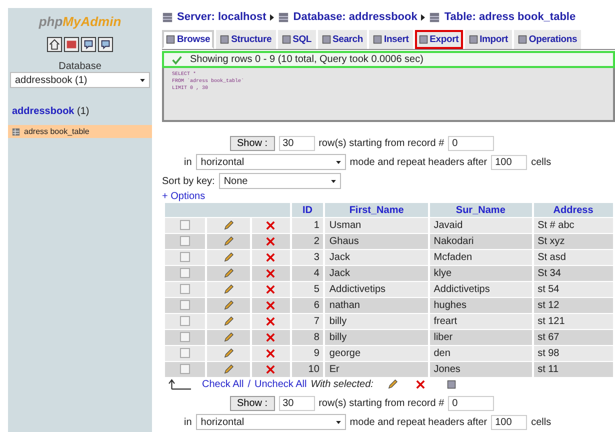 The width and height of the screenshot is (615, 432). Describe the element at coordinates (308, 225) in the screenshot. I see `table-cell: 1` at that location.